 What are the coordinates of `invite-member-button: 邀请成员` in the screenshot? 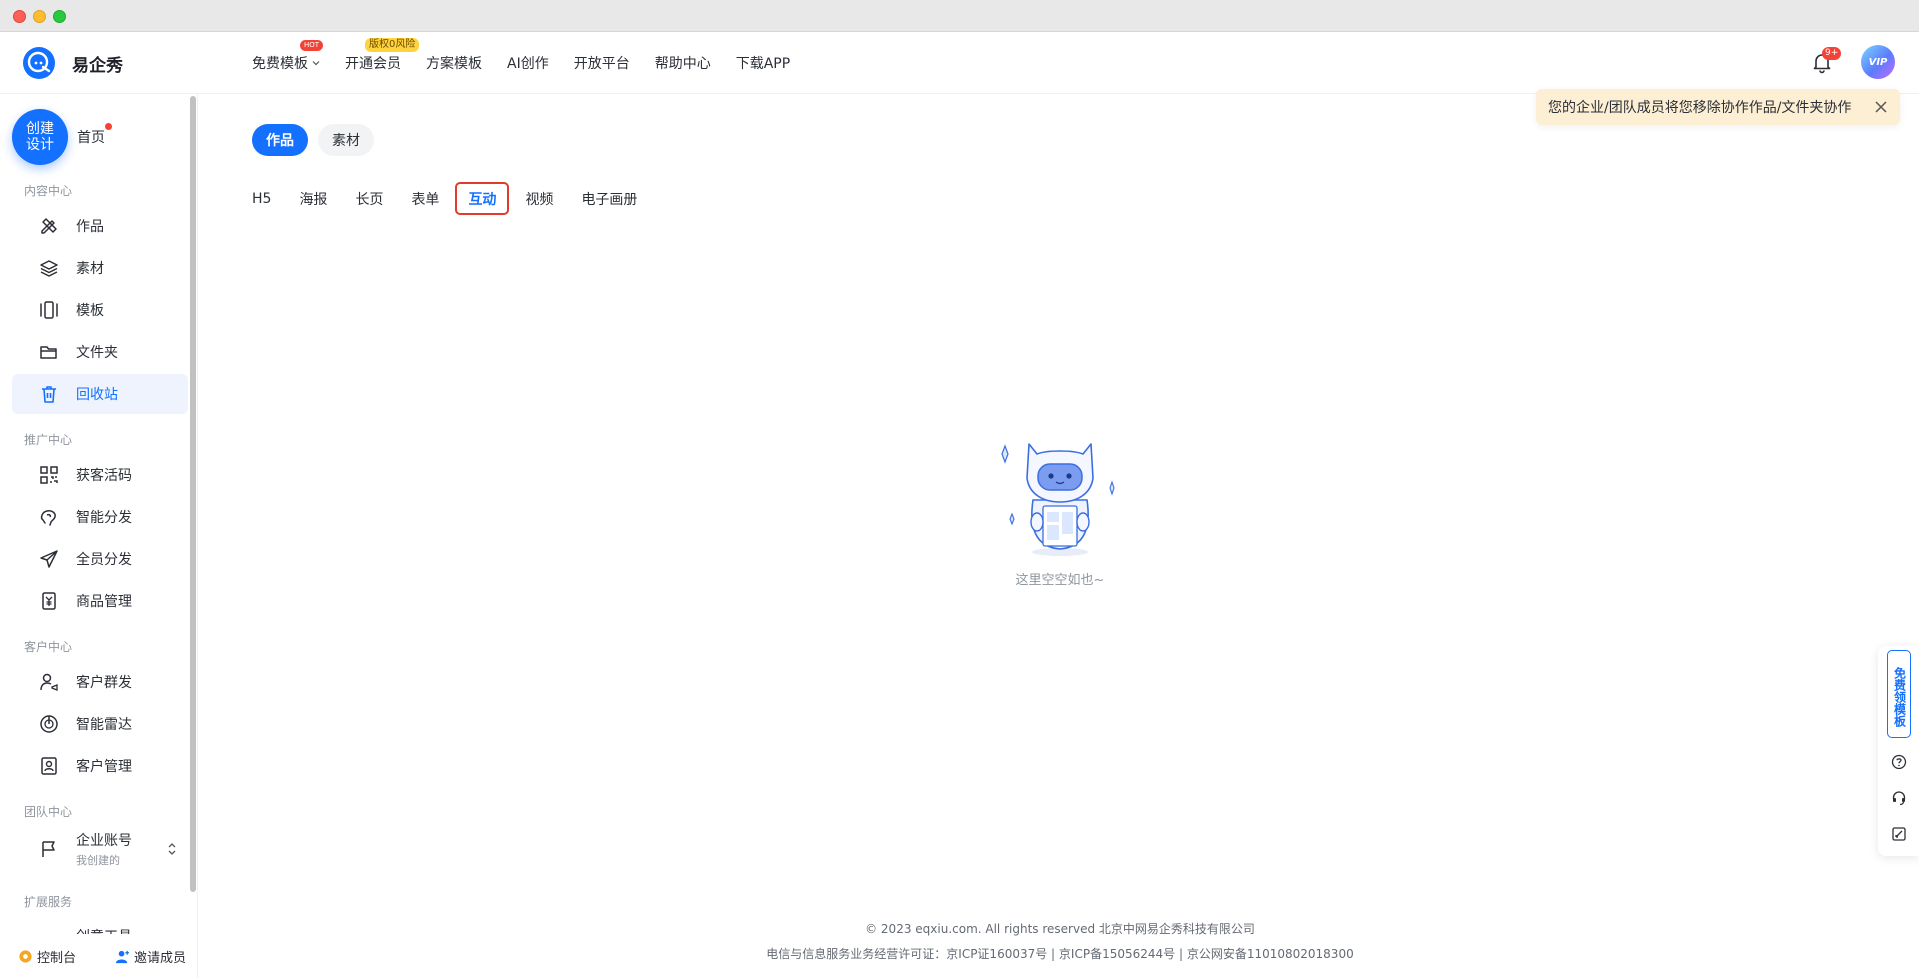 It's located at (150, 956).